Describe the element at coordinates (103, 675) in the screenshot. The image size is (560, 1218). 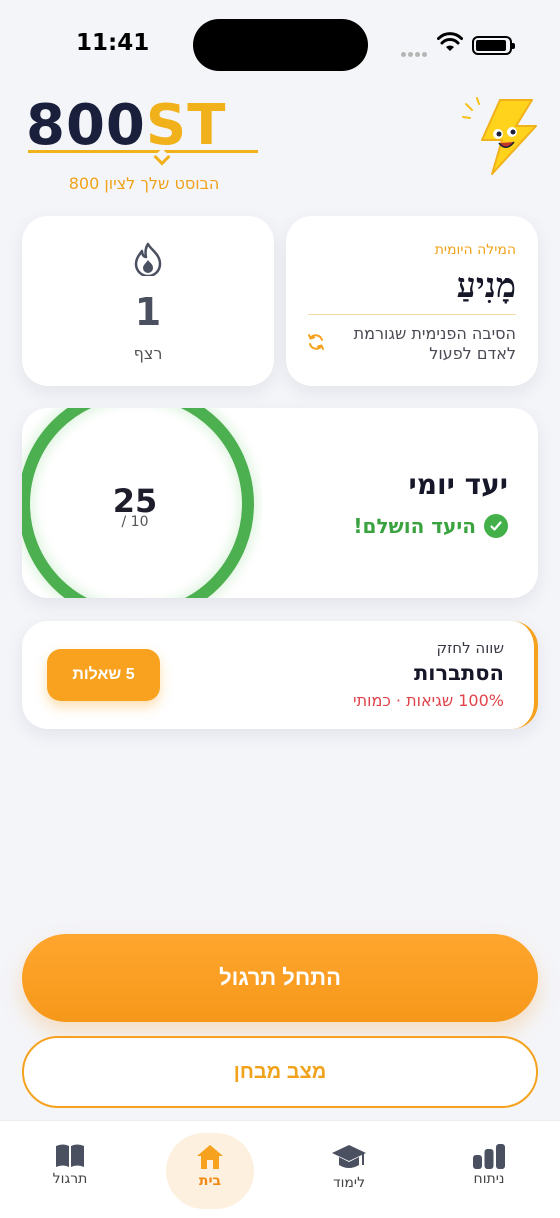
I see `practice-questions-button: 5 שאלות` at that location.